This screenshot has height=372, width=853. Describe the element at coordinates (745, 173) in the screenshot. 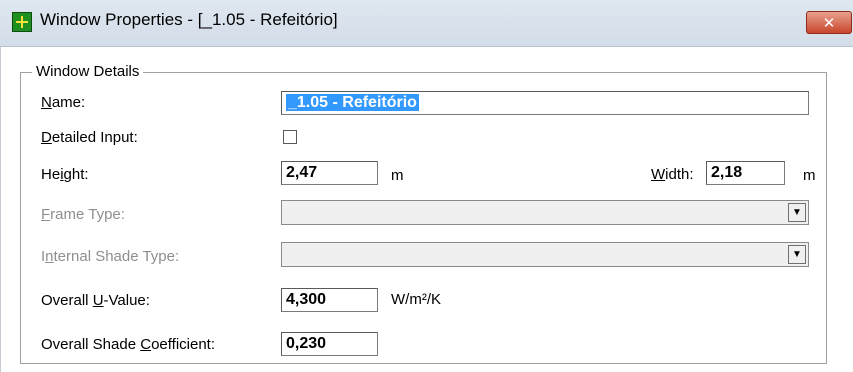

I see `width-input: 2,18` at that location.